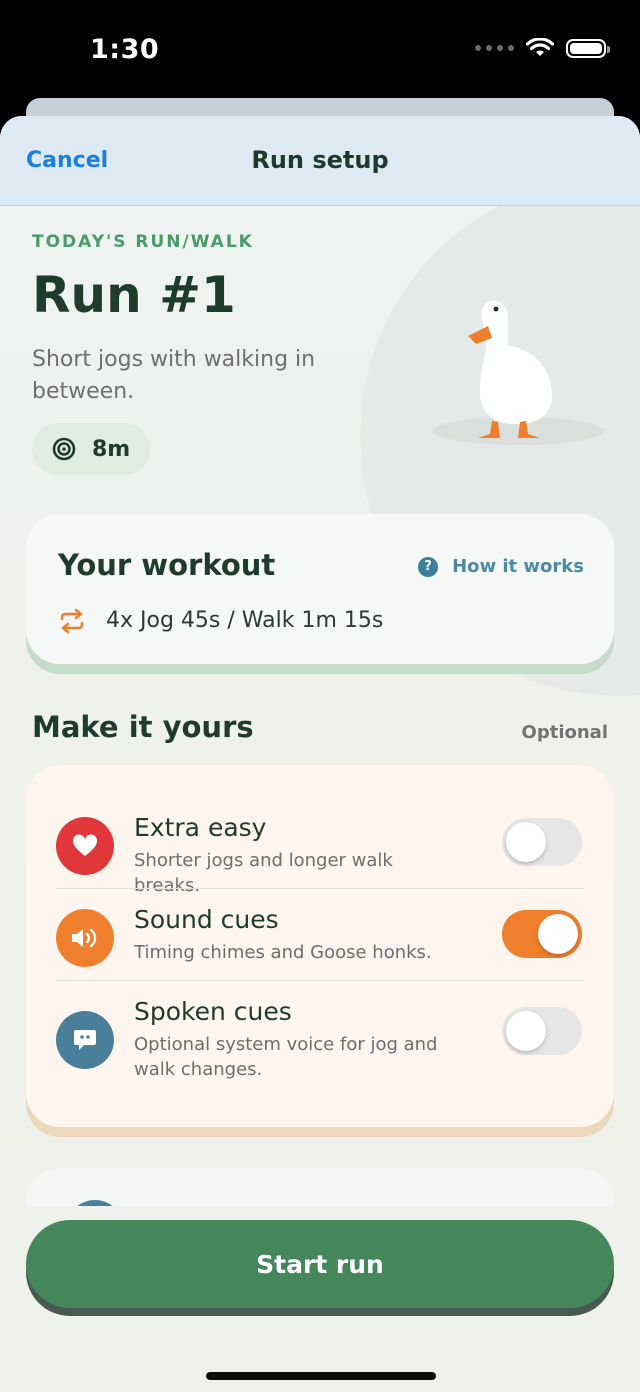 The width and height of the screenshot is (640, 1392). What do you see at coordinates (125, 49) in the screenshot?
I see `status-time: 1:30` at bounding box center [125, 49].